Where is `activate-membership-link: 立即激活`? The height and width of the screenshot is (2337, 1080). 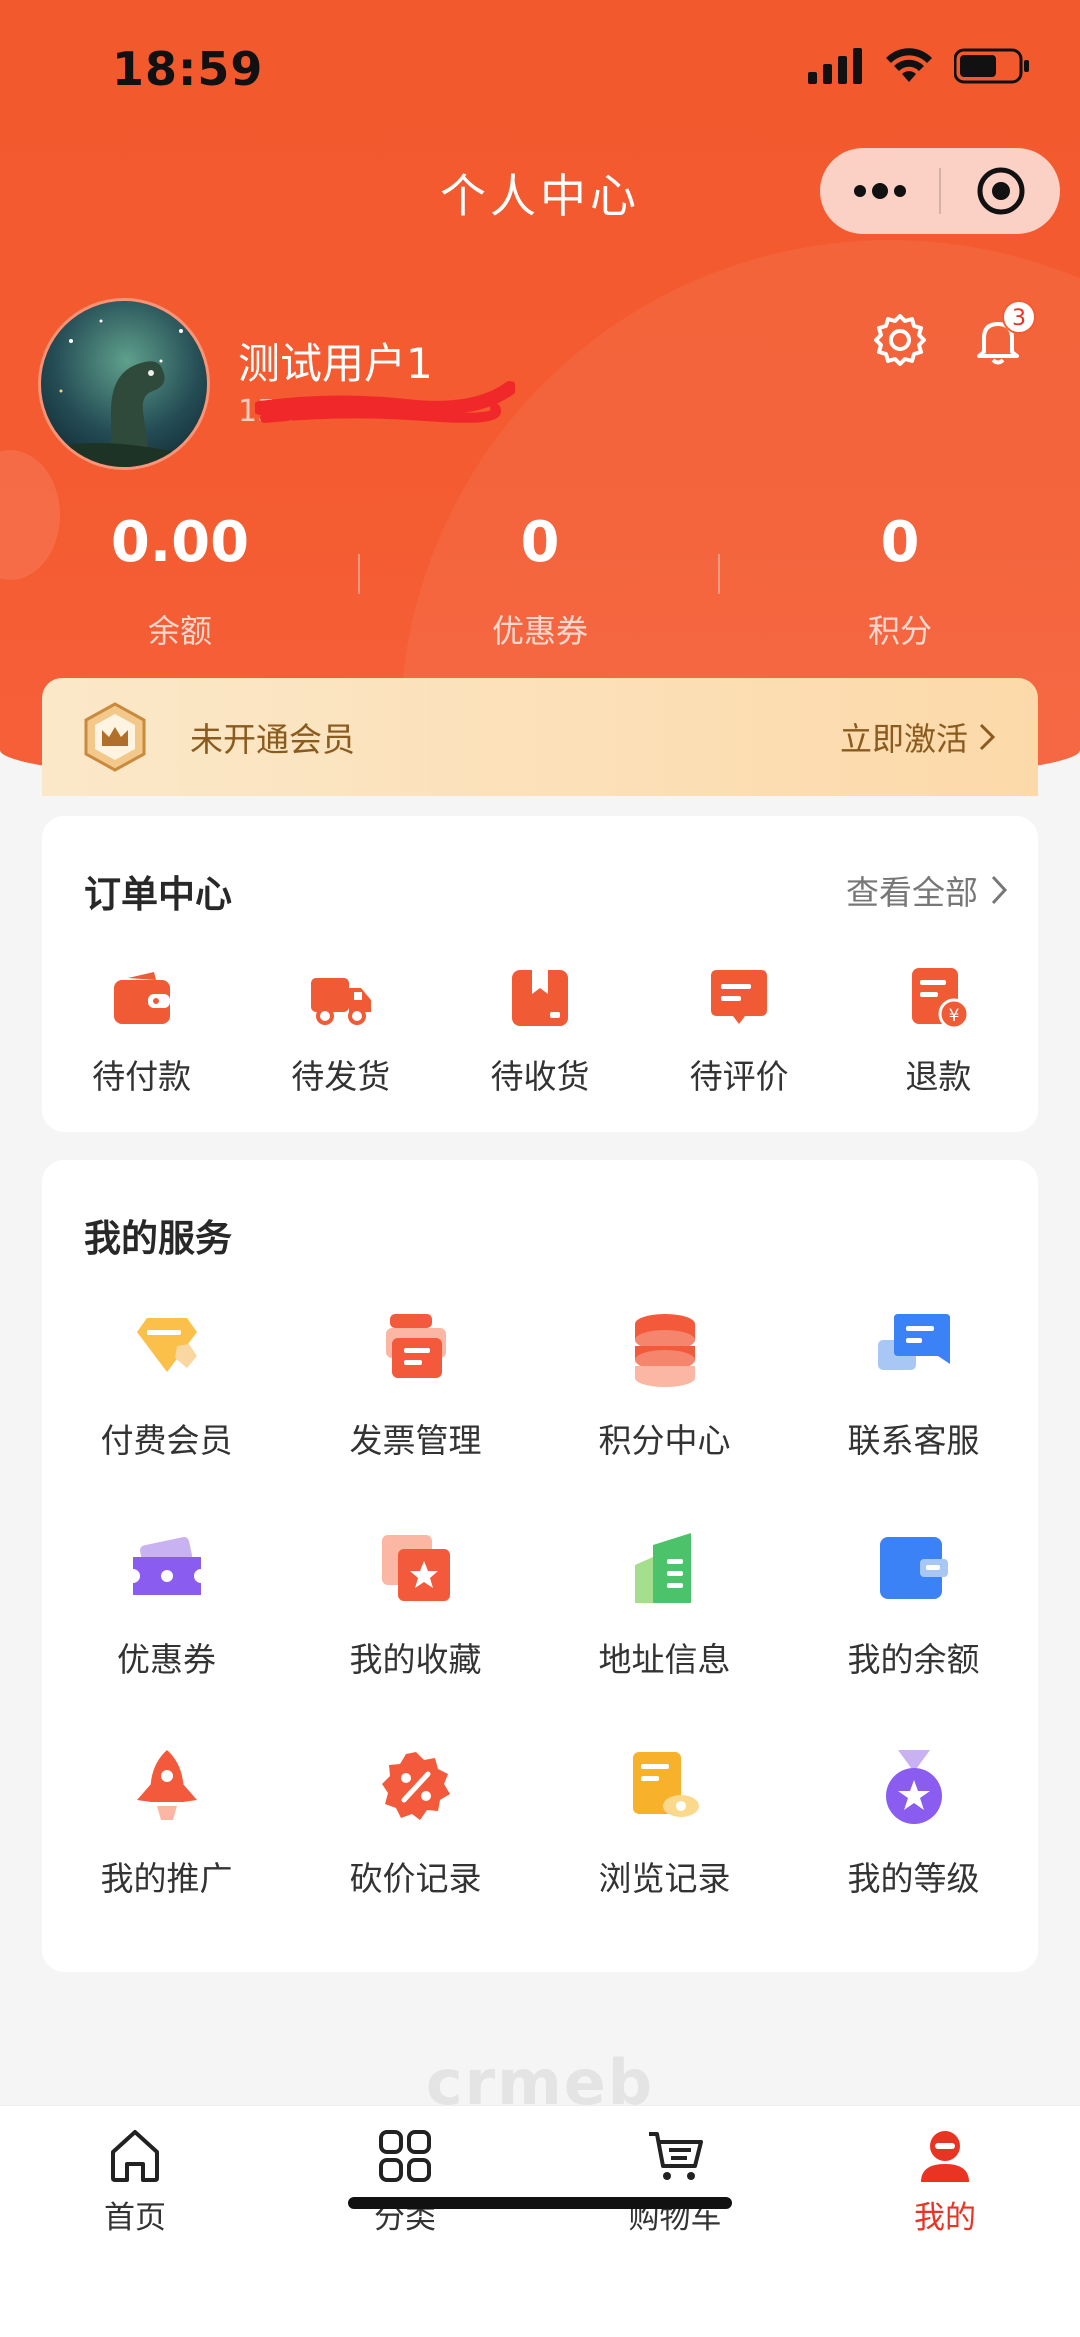 activate-membership-link: 立即激活 is located at coordinates (918, 737).